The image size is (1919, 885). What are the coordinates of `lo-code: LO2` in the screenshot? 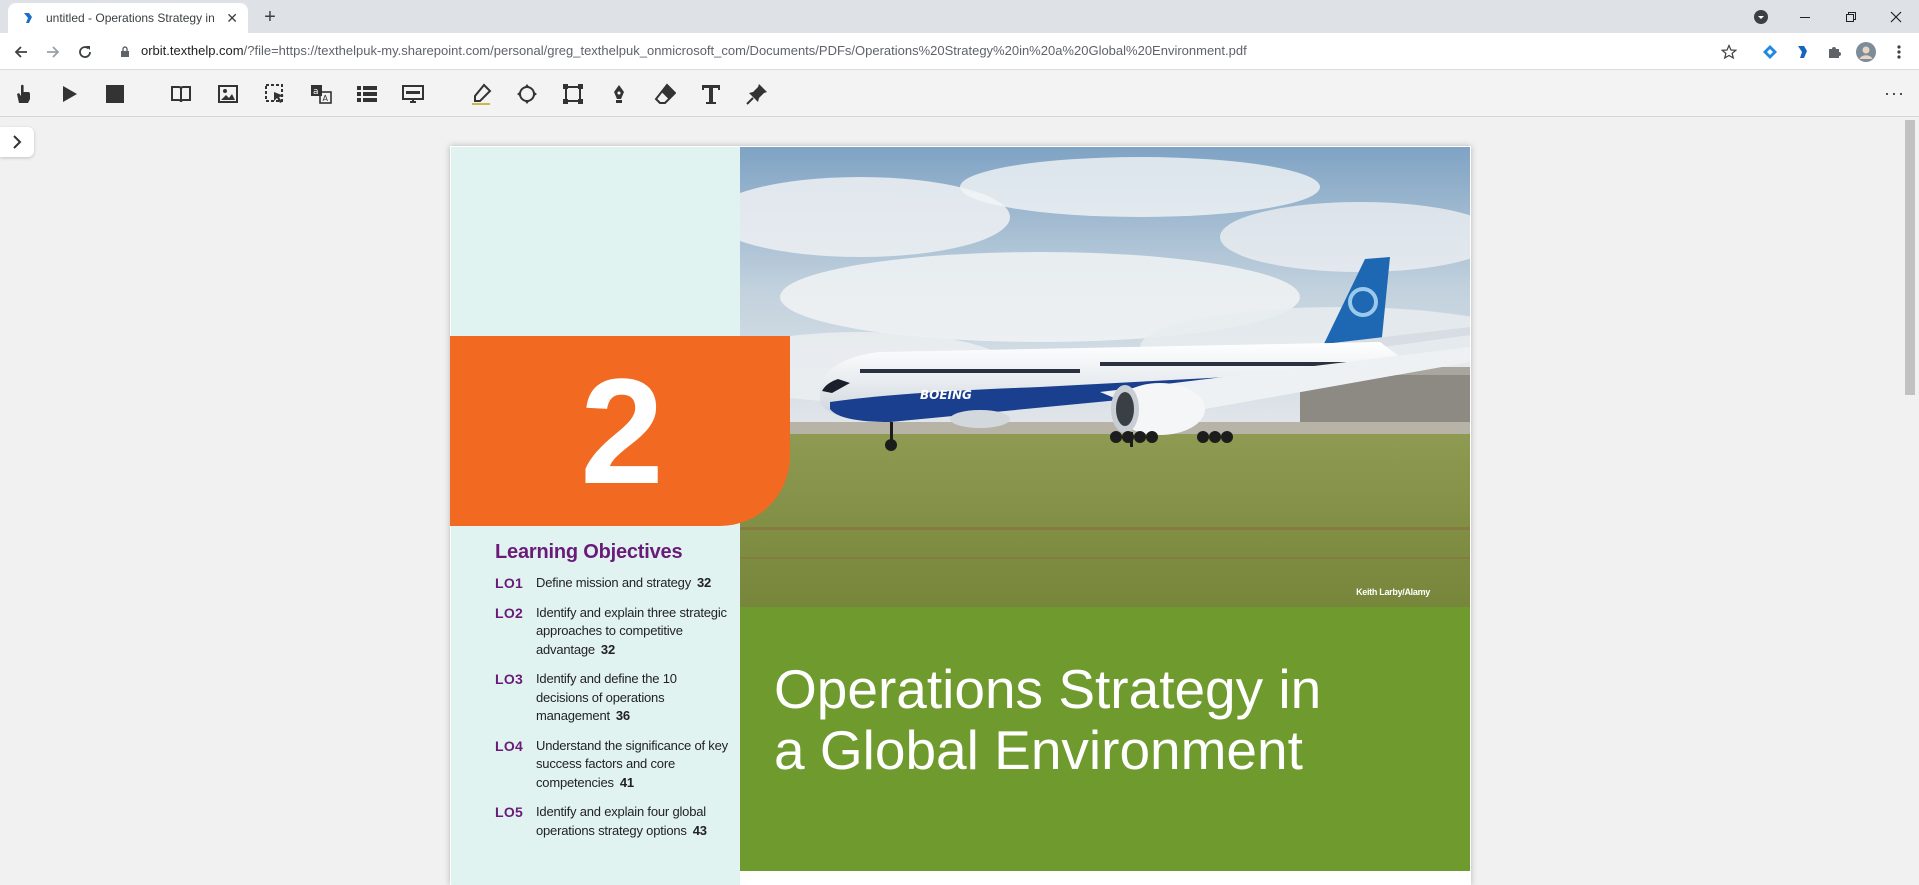 It's located at (509, 612).